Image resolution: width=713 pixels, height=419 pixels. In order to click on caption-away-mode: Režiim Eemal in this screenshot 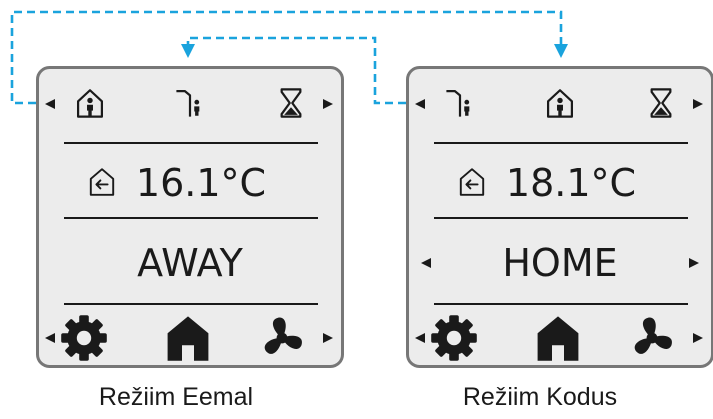, I will do `click(176, 397)`.